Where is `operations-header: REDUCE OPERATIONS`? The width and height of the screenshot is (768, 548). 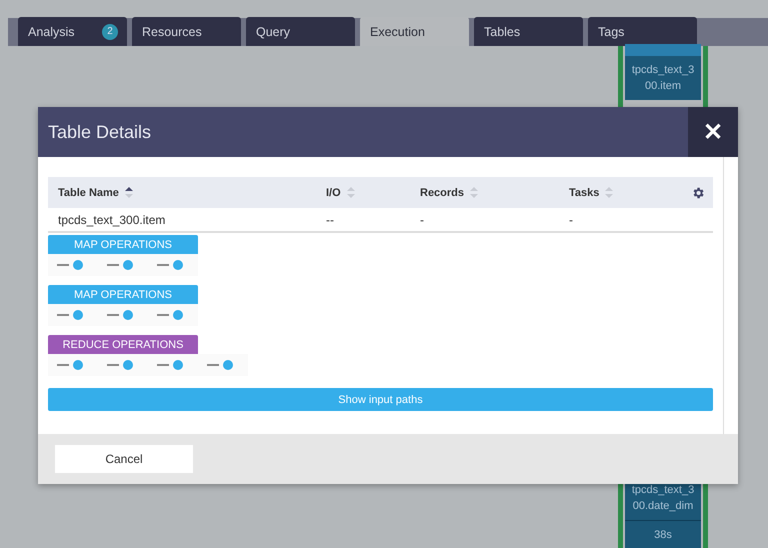
operations-header: REDUCE OPERATIONS is located at coordinates (123, 344).